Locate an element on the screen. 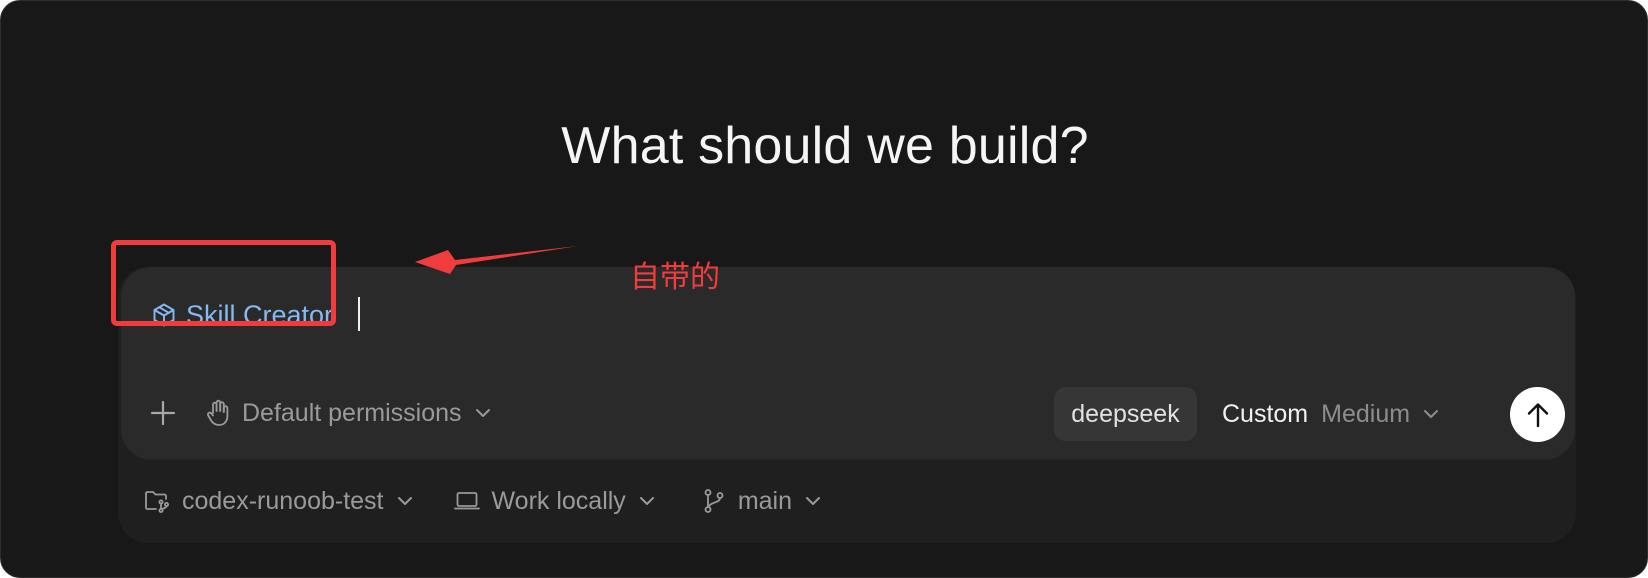  model-selector: deepseek is located at coordinates (1125, 414).